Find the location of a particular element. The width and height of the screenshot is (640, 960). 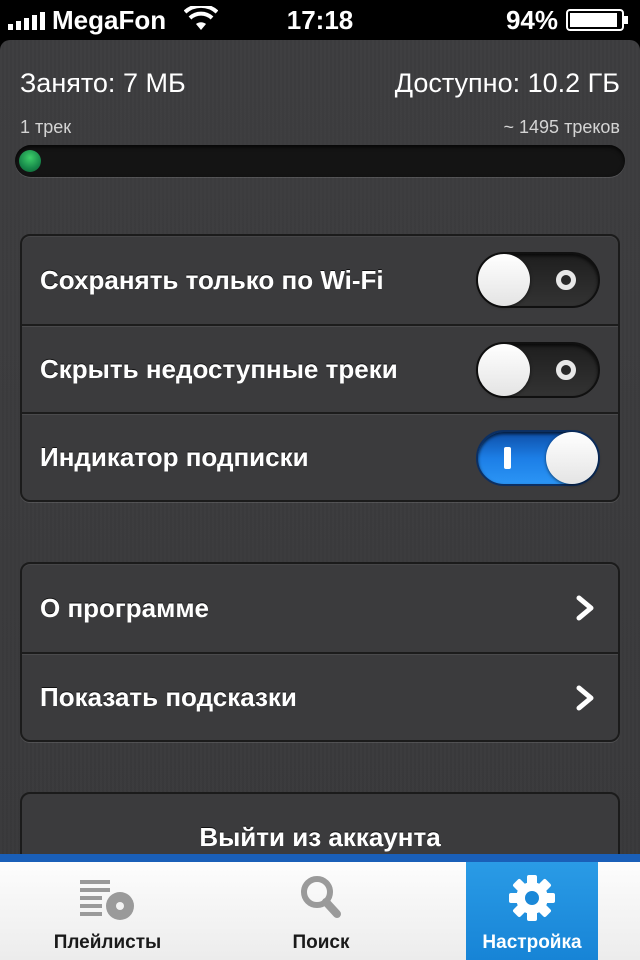

setting-label: Сохранять только по Wi-Fi is located at coordinates (212, 279).